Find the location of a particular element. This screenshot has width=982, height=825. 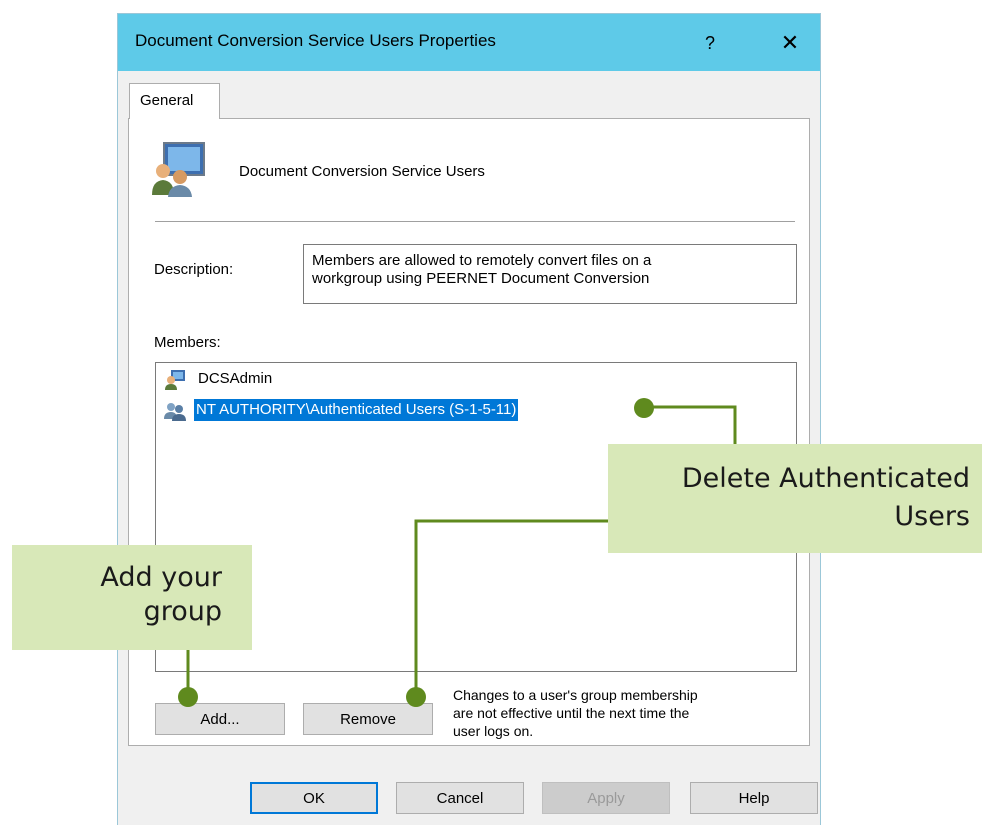

user-group-icon is located at coordinates (178, 169).